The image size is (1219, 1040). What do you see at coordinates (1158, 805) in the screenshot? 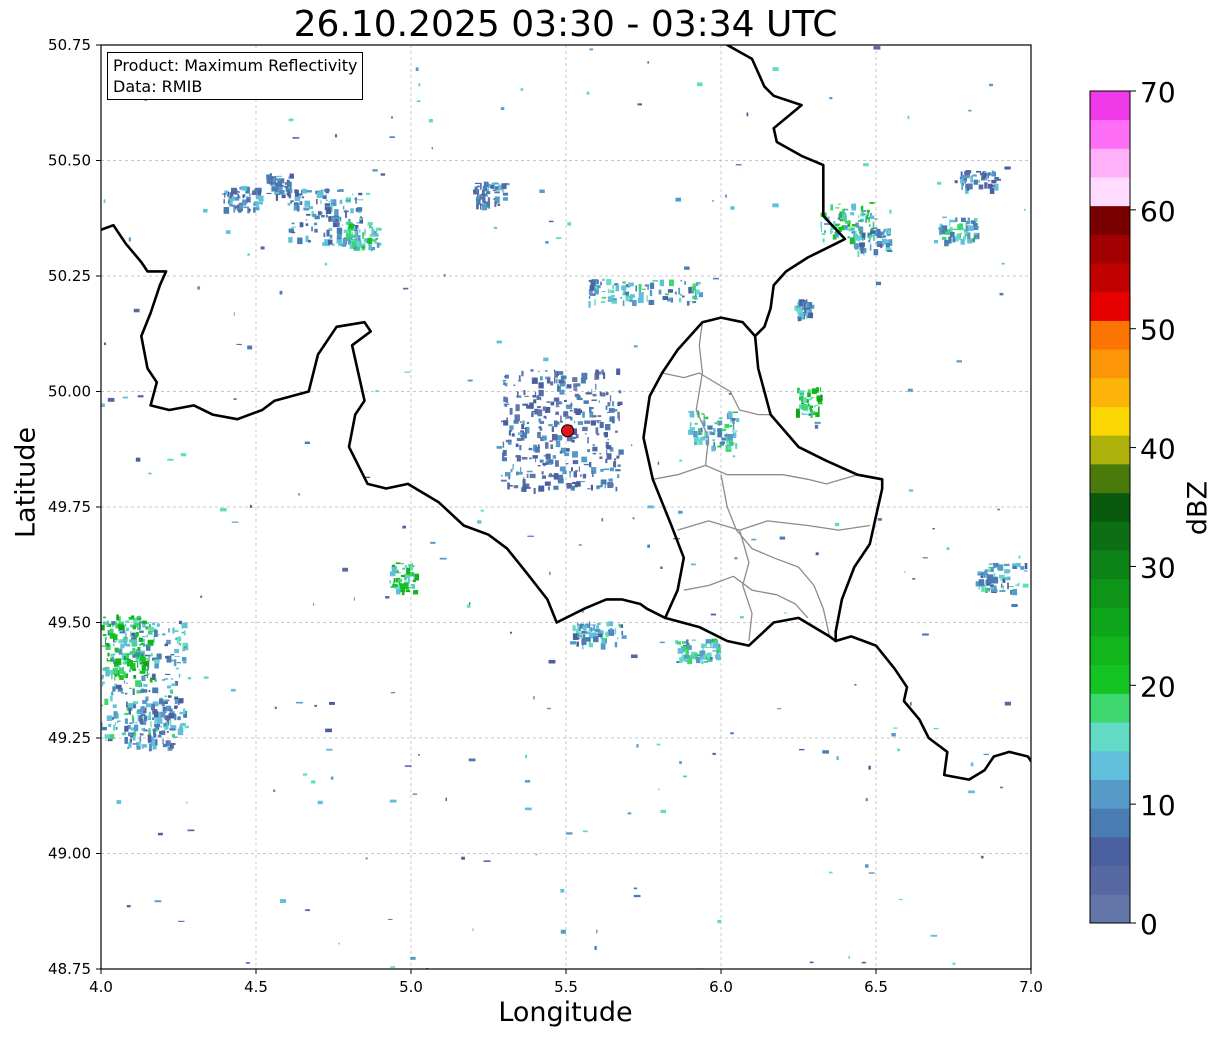
I see `colorbar-tick-label: 10` at bounding box center [1158, 805].